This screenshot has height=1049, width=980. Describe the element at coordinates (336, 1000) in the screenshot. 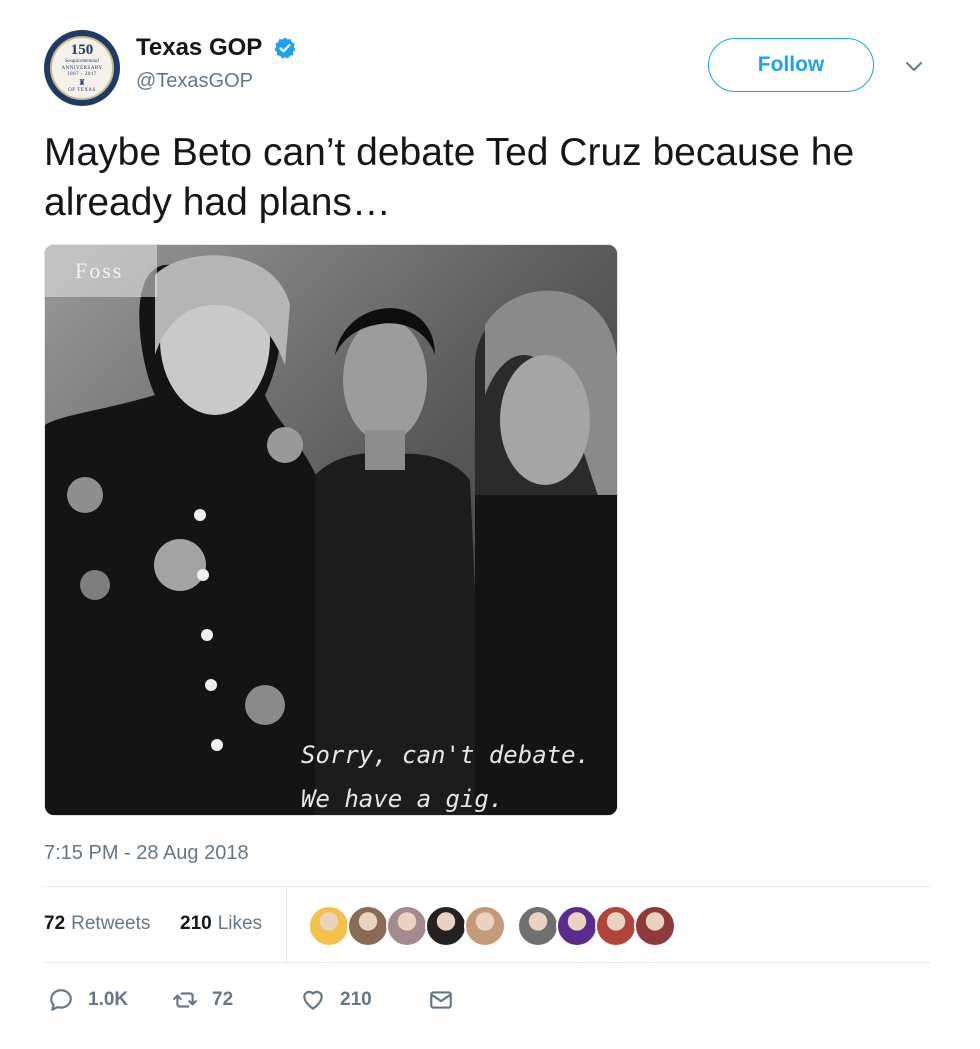

I see `like-button: 210` at that location.